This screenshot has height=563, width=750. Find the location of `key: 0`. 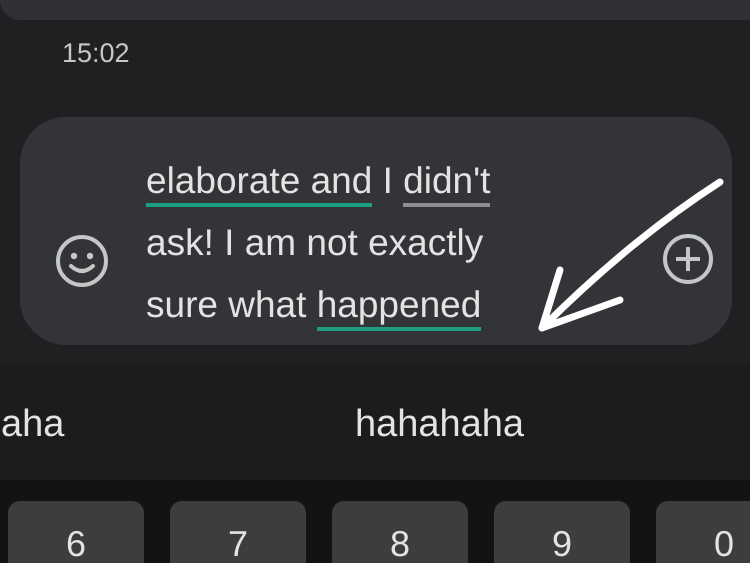

key: 0 is located at coordinates (703, 532).